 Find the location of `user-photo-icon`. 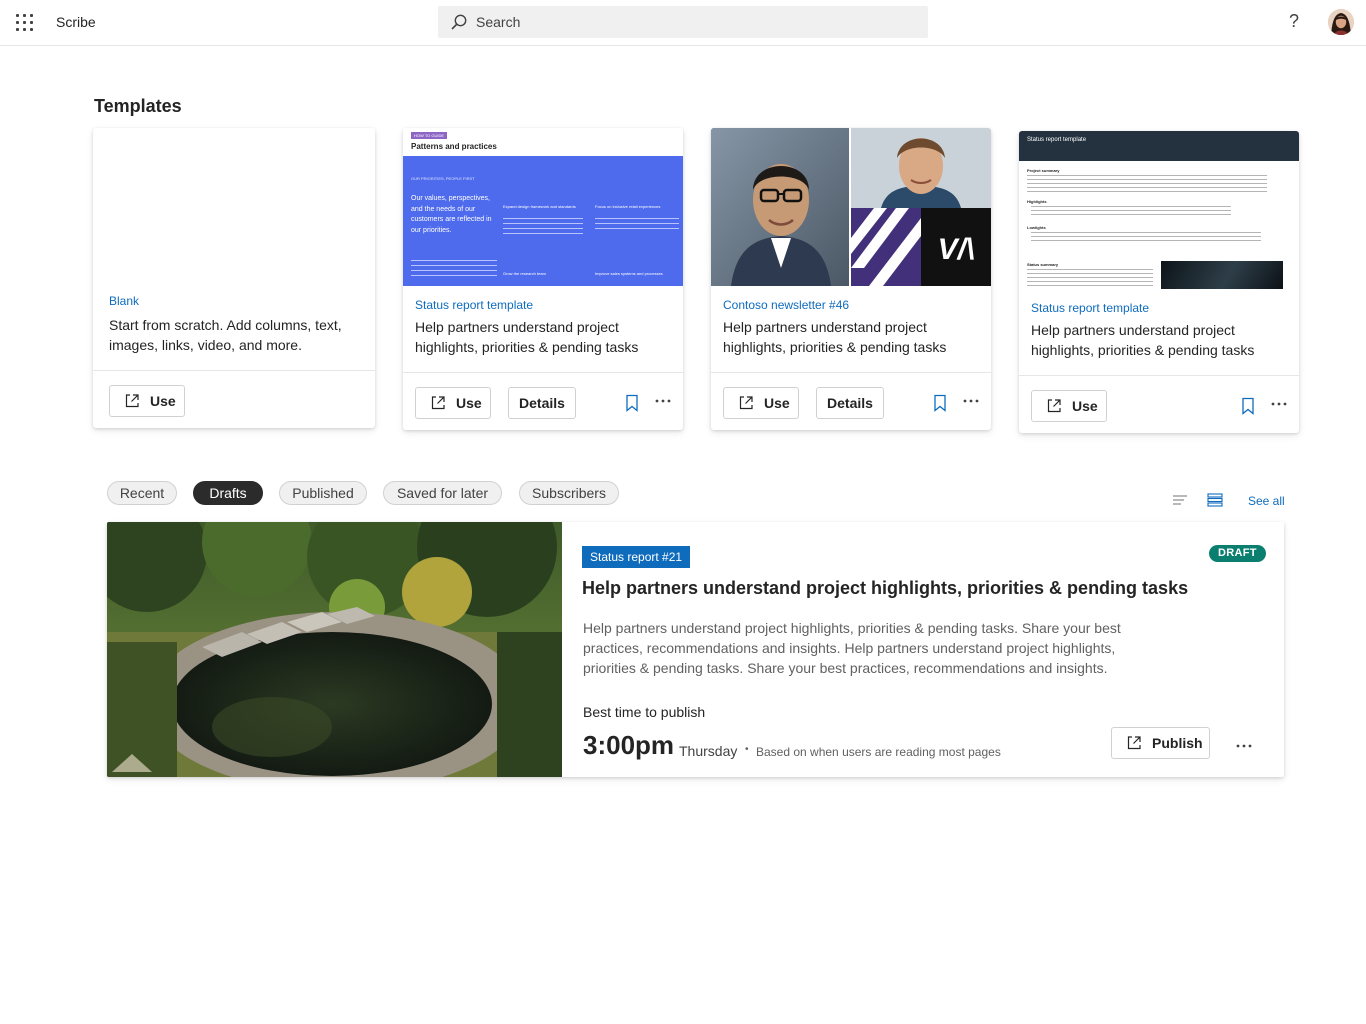

user-photo-icon is located at coordinates (1341, 22).